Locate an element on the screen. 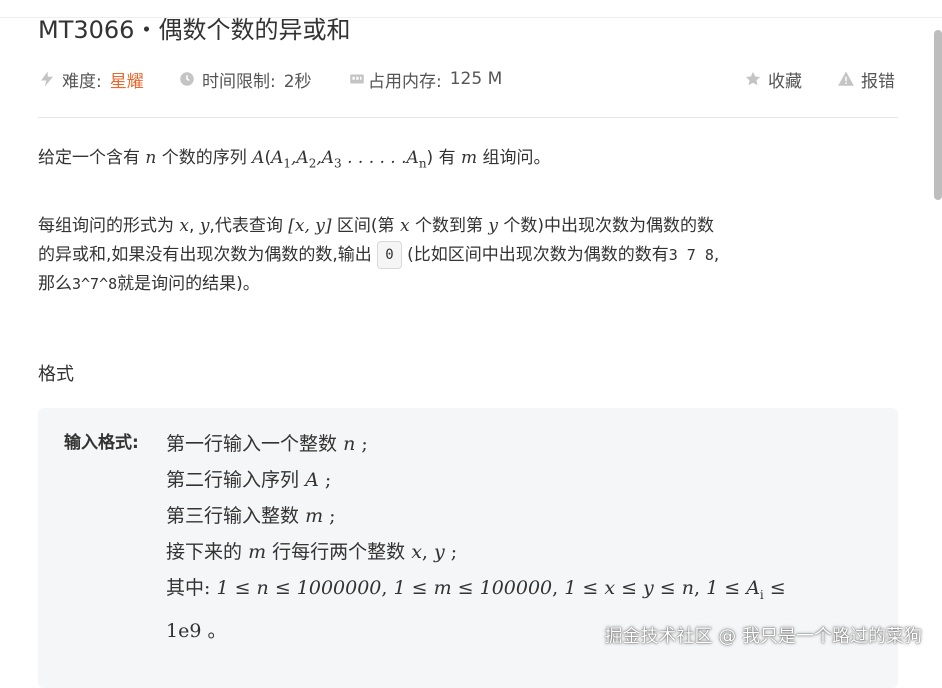 The image size is (942, 688). constraint-text: 1 ≤ A is located at coordinates (733, 588).